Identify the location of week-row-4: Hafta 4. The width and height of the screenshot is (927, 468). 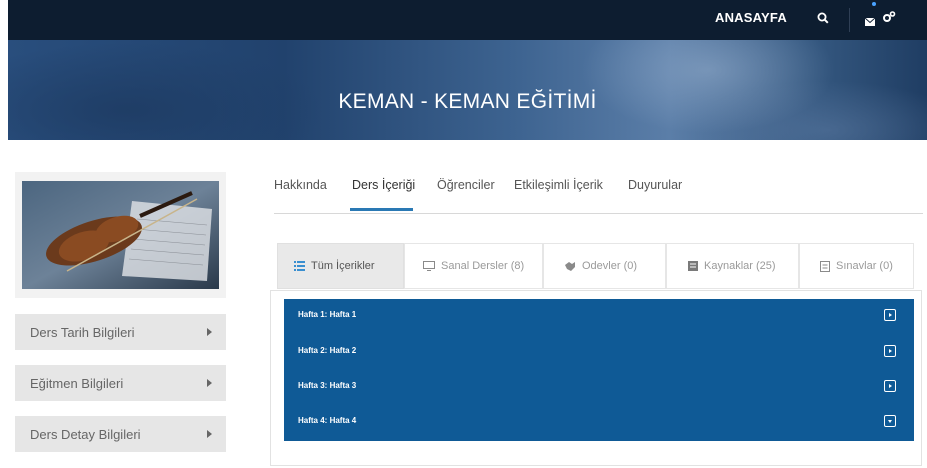
(599, 423).